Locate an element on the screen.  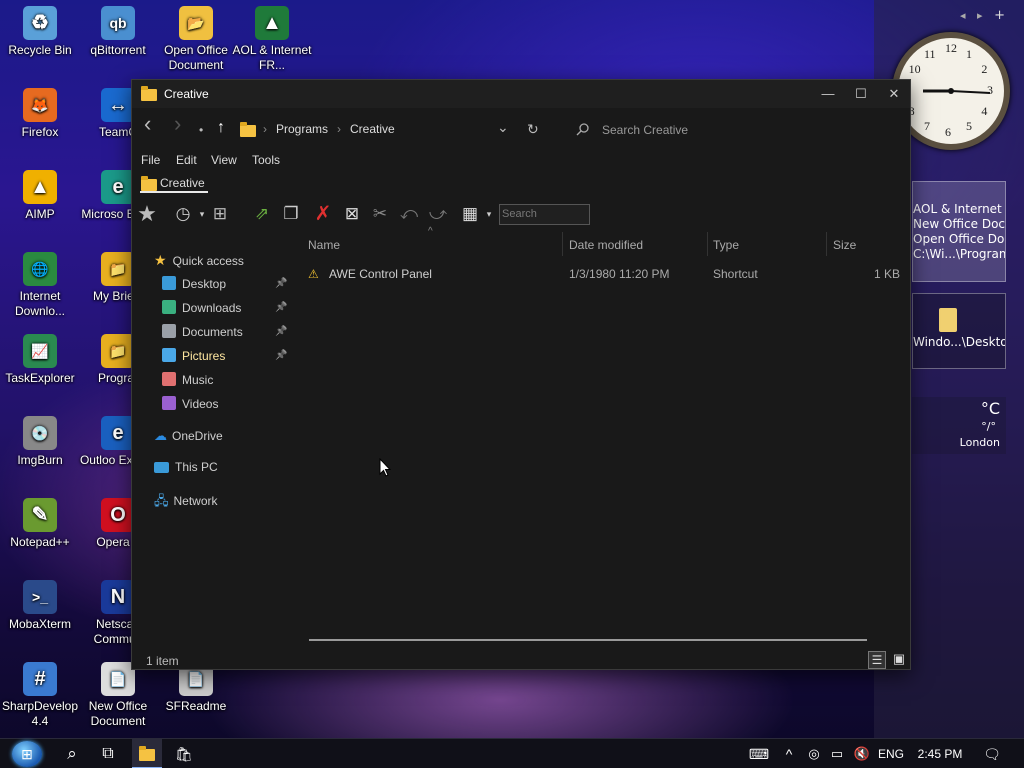
app-icon: N is located at coordinates (118, 597).